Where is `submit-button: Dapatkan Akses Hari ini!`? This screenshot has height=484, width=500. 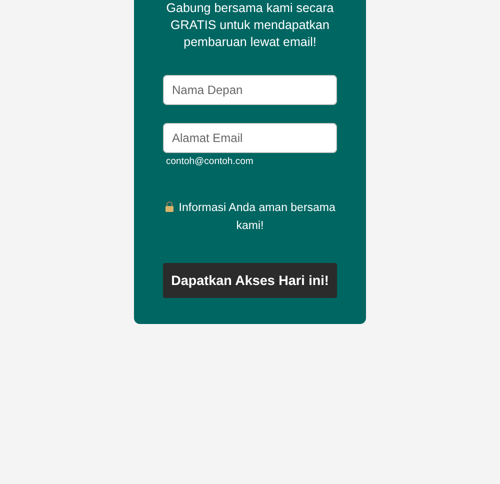
submit-button: Dapatkan Akses Hari ini! is located at coordinates (250, 280).